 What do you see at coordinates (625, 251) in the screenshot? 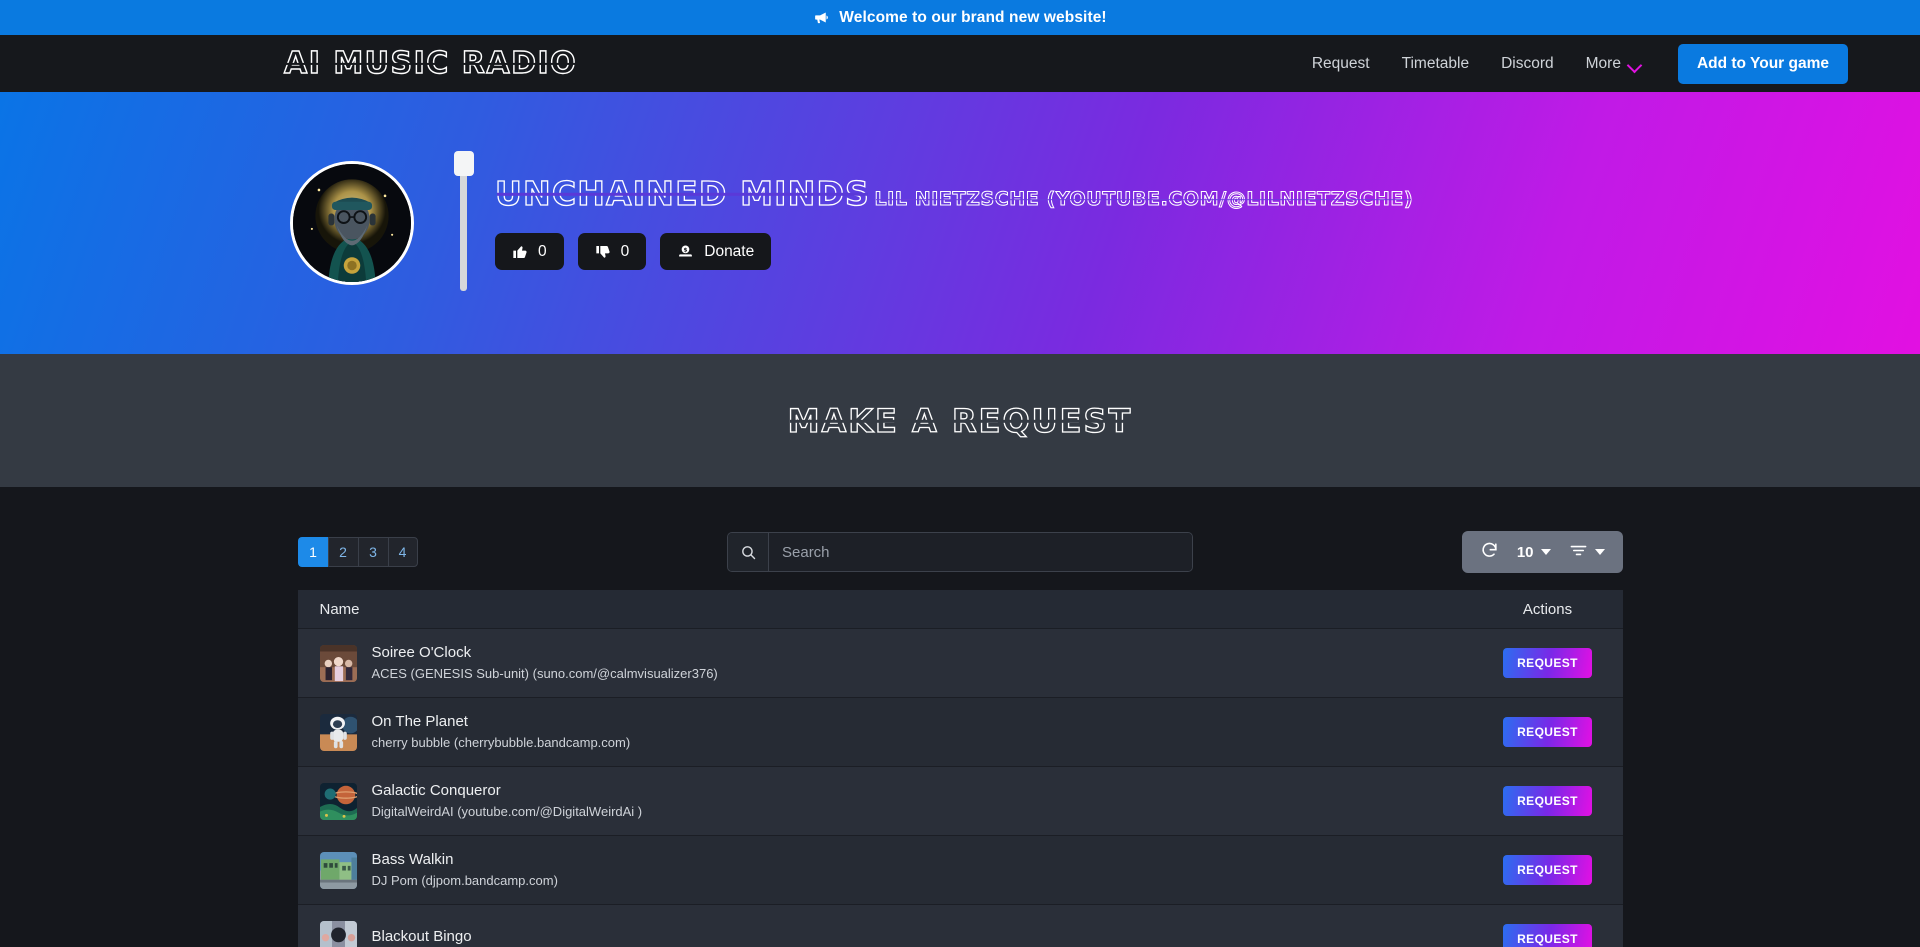
I see `dislike-count: 0` at bounding box center [625, 251].